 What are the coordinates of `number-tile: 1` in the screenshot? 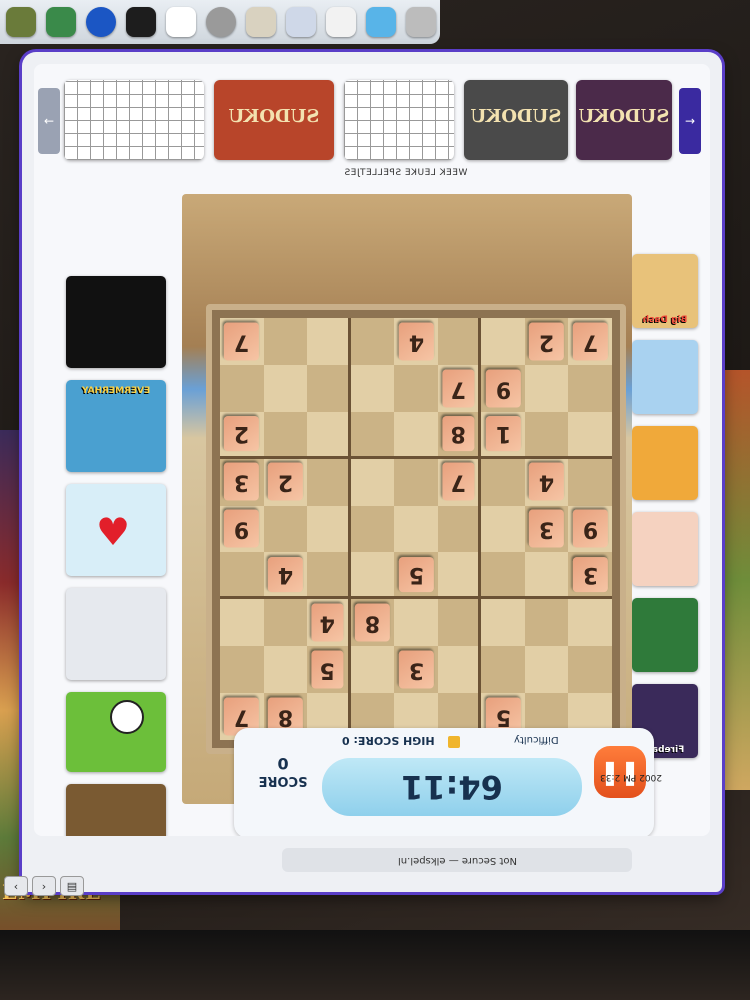 It's located at (503, 434).